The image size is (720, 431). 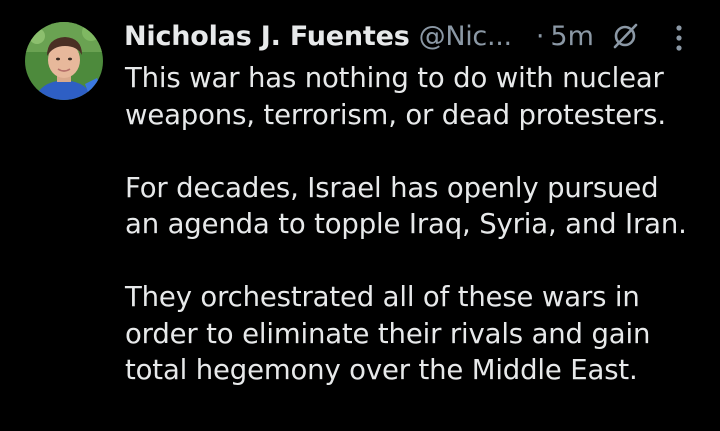 What do you see at coordinates (381, 370) in the screenshot?
I see `tweet-text-line: total hegemony over the Middle East.` at bounding box center [381, 370].